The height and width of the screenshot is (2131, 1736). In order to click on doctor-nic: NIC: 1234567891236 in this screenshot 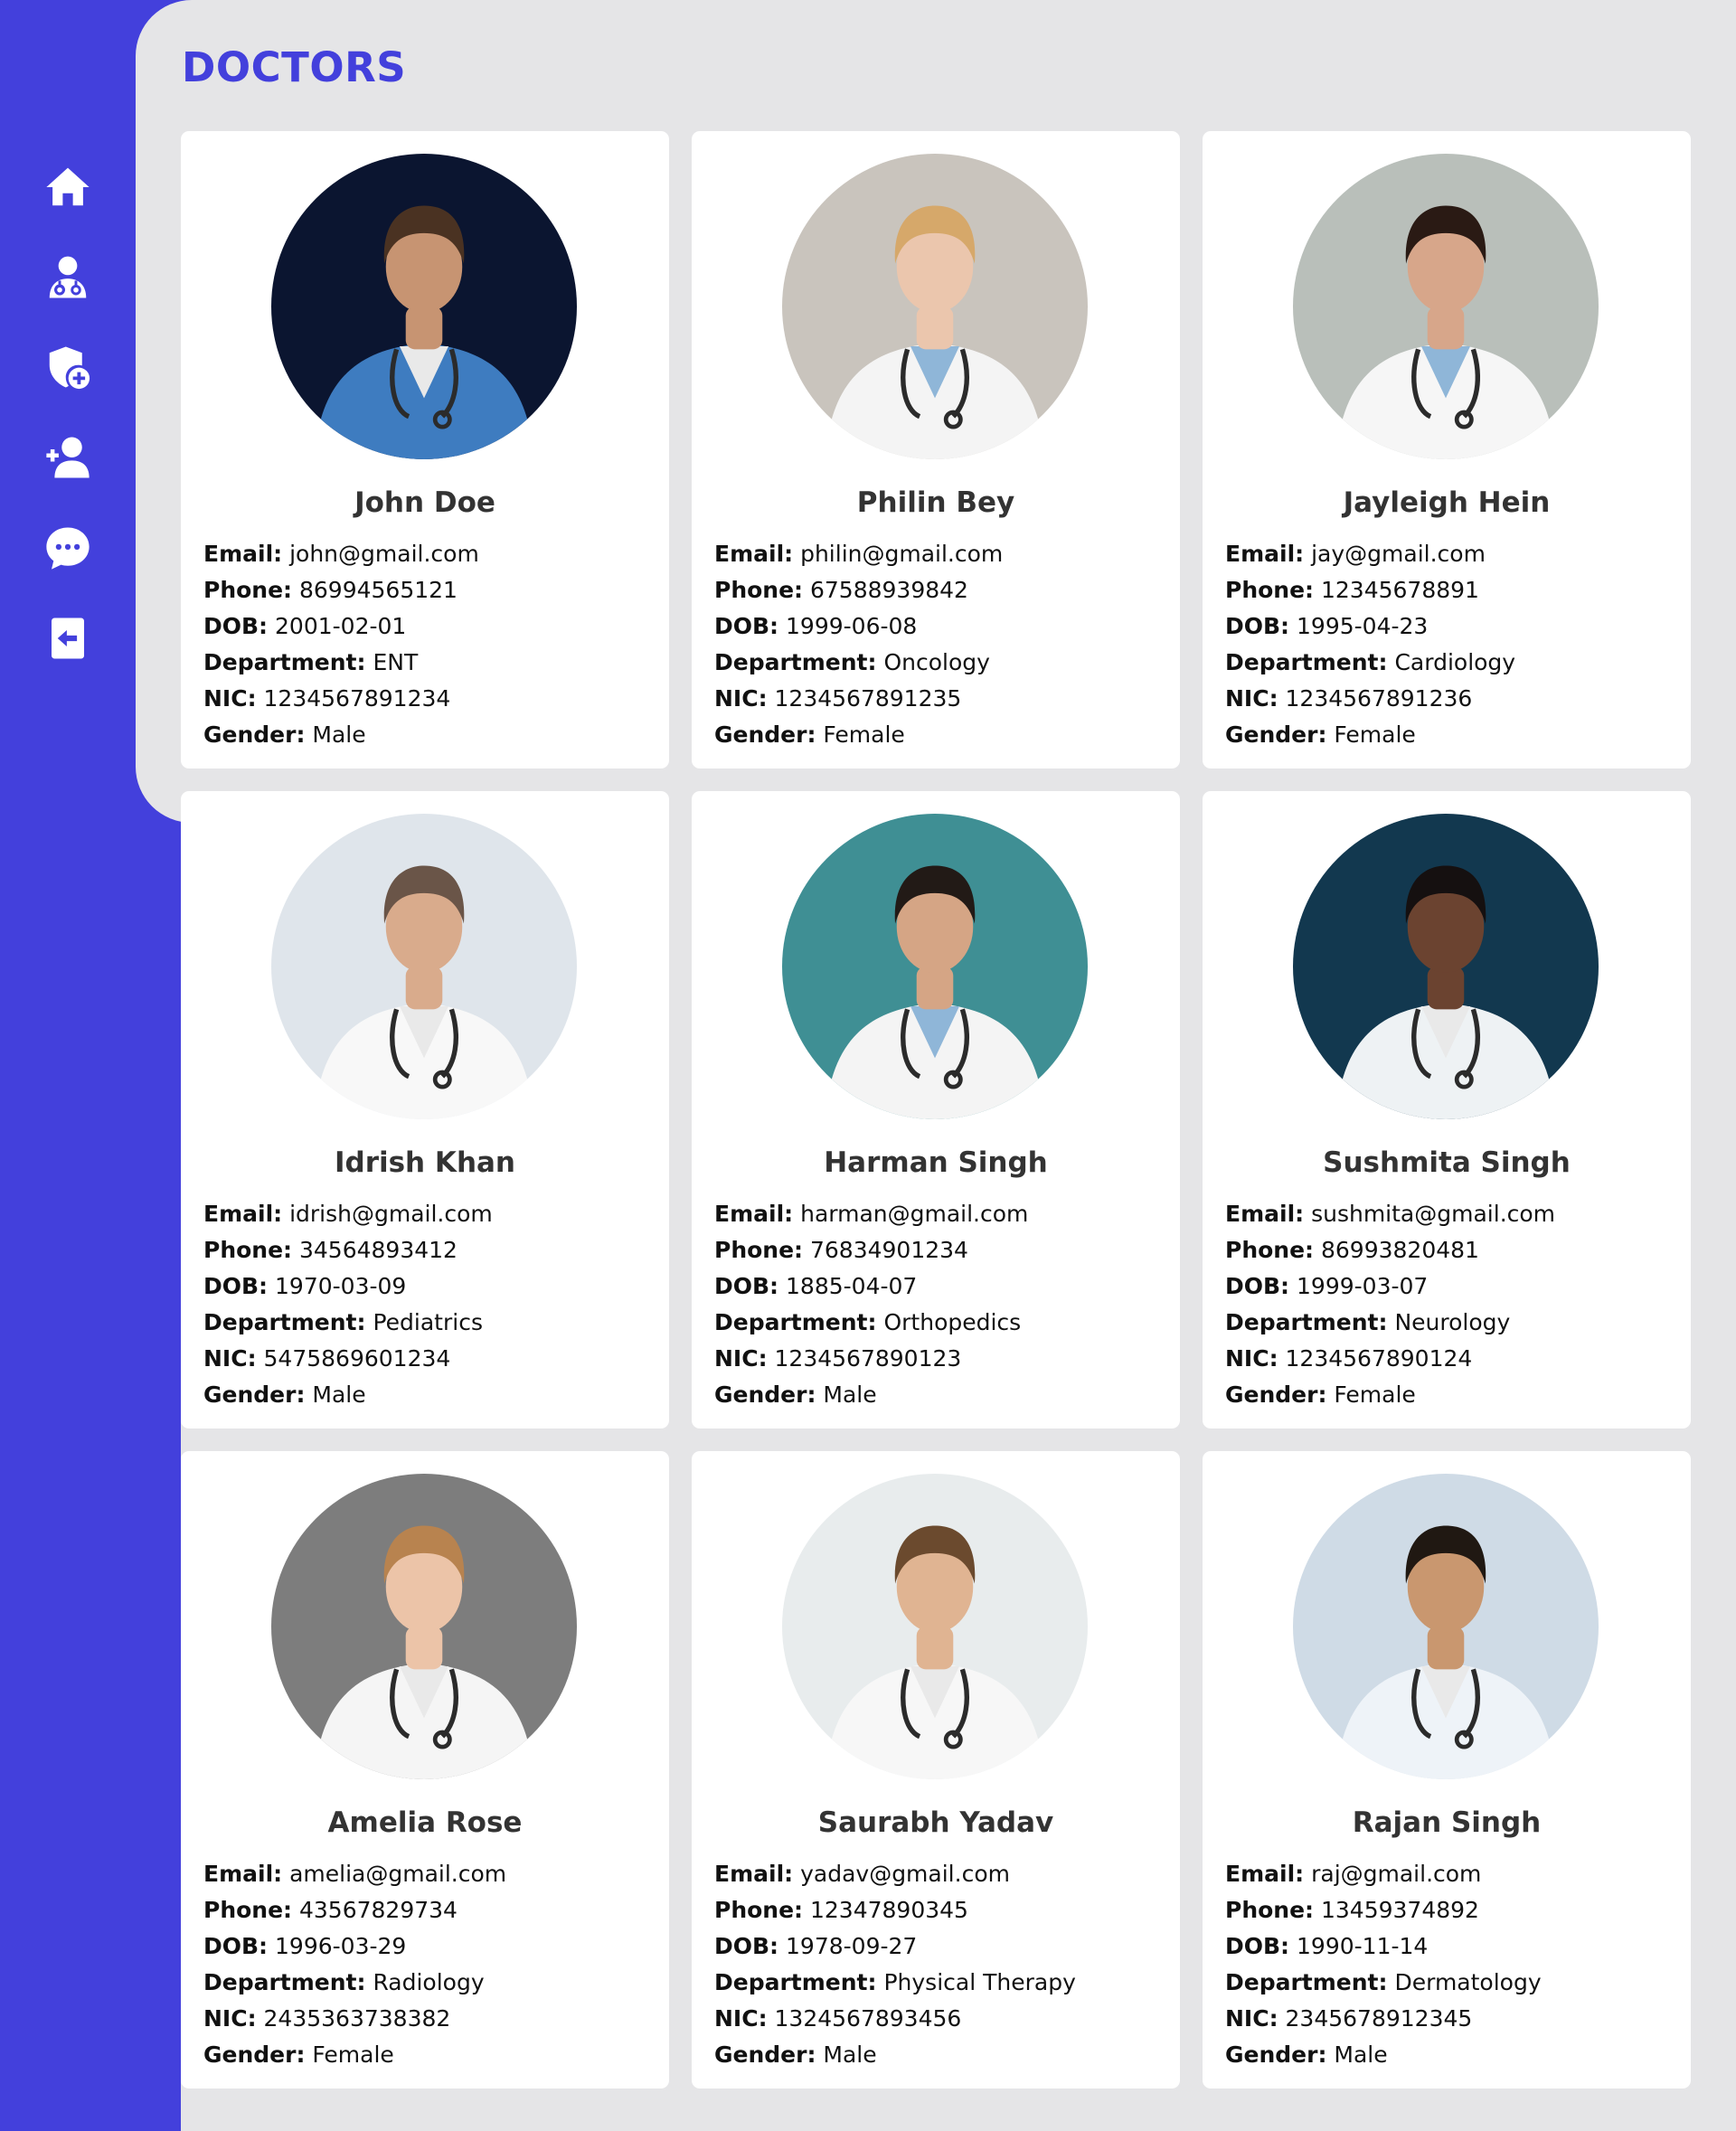, I will do `click(1454, 699)`.